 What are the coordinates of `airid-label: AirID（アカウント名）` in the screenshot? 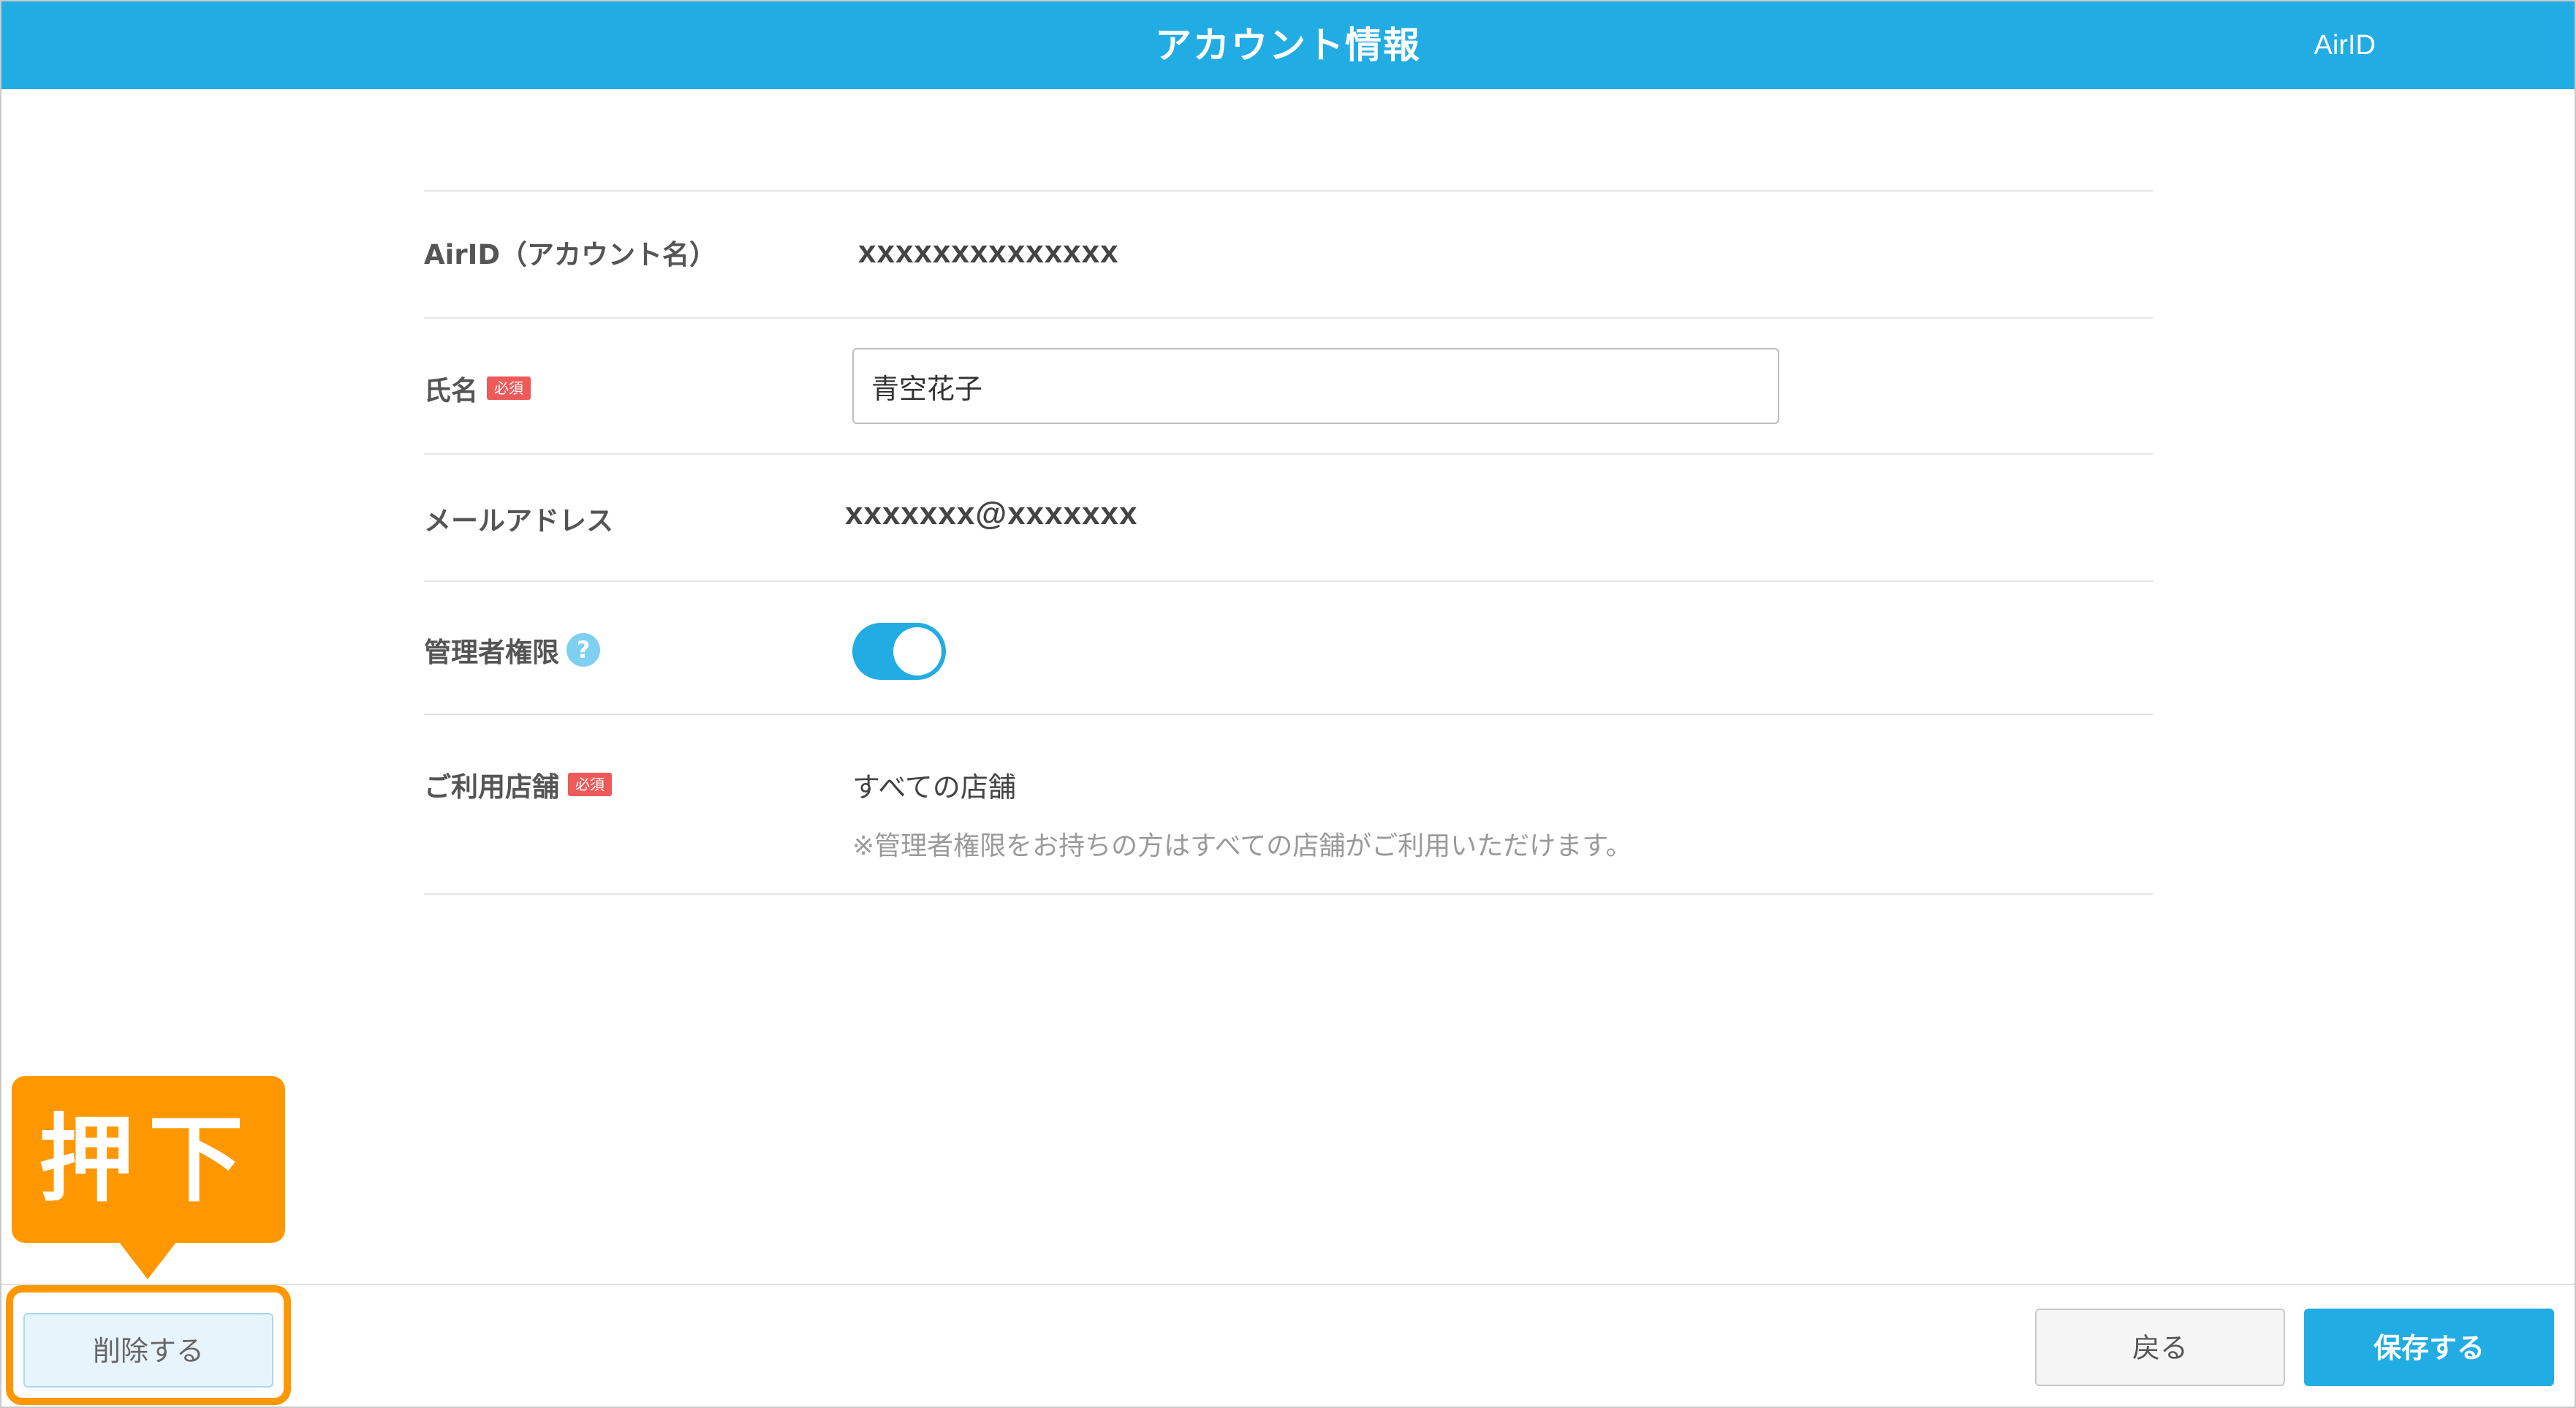 It's located at (570, 252).